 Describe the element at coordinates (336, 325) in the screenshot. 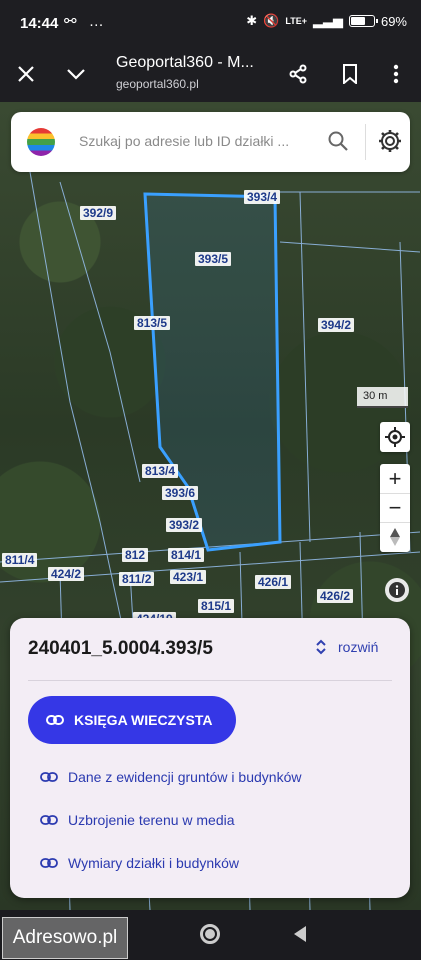

I see `parcel-label: 394/2` at that location.